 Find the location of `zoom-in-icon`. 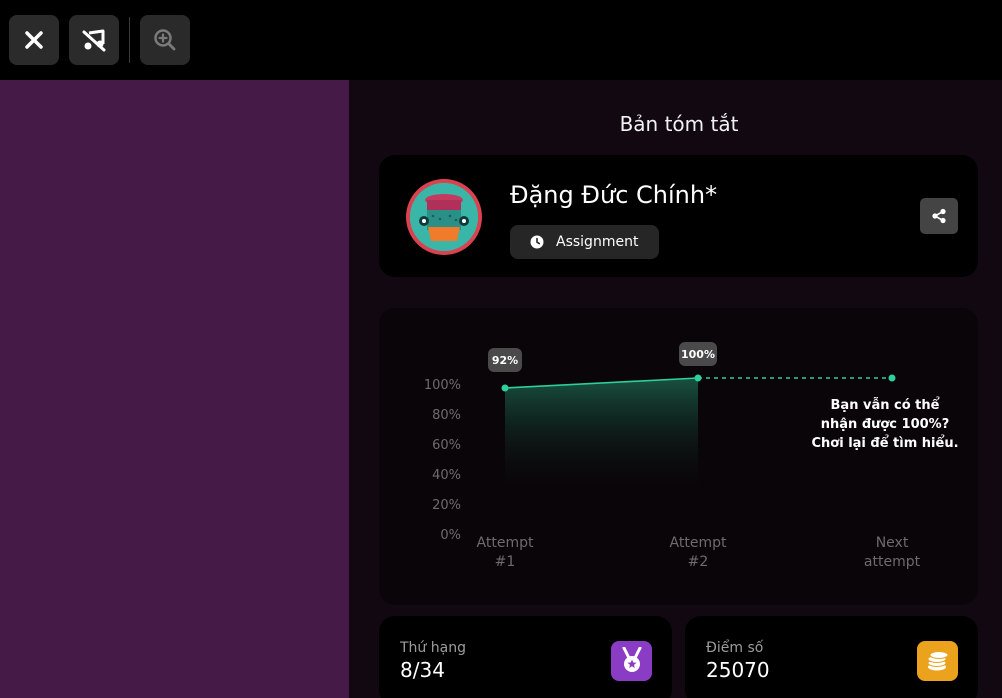

zoom-in-icon is located at coordinates (165, 40).